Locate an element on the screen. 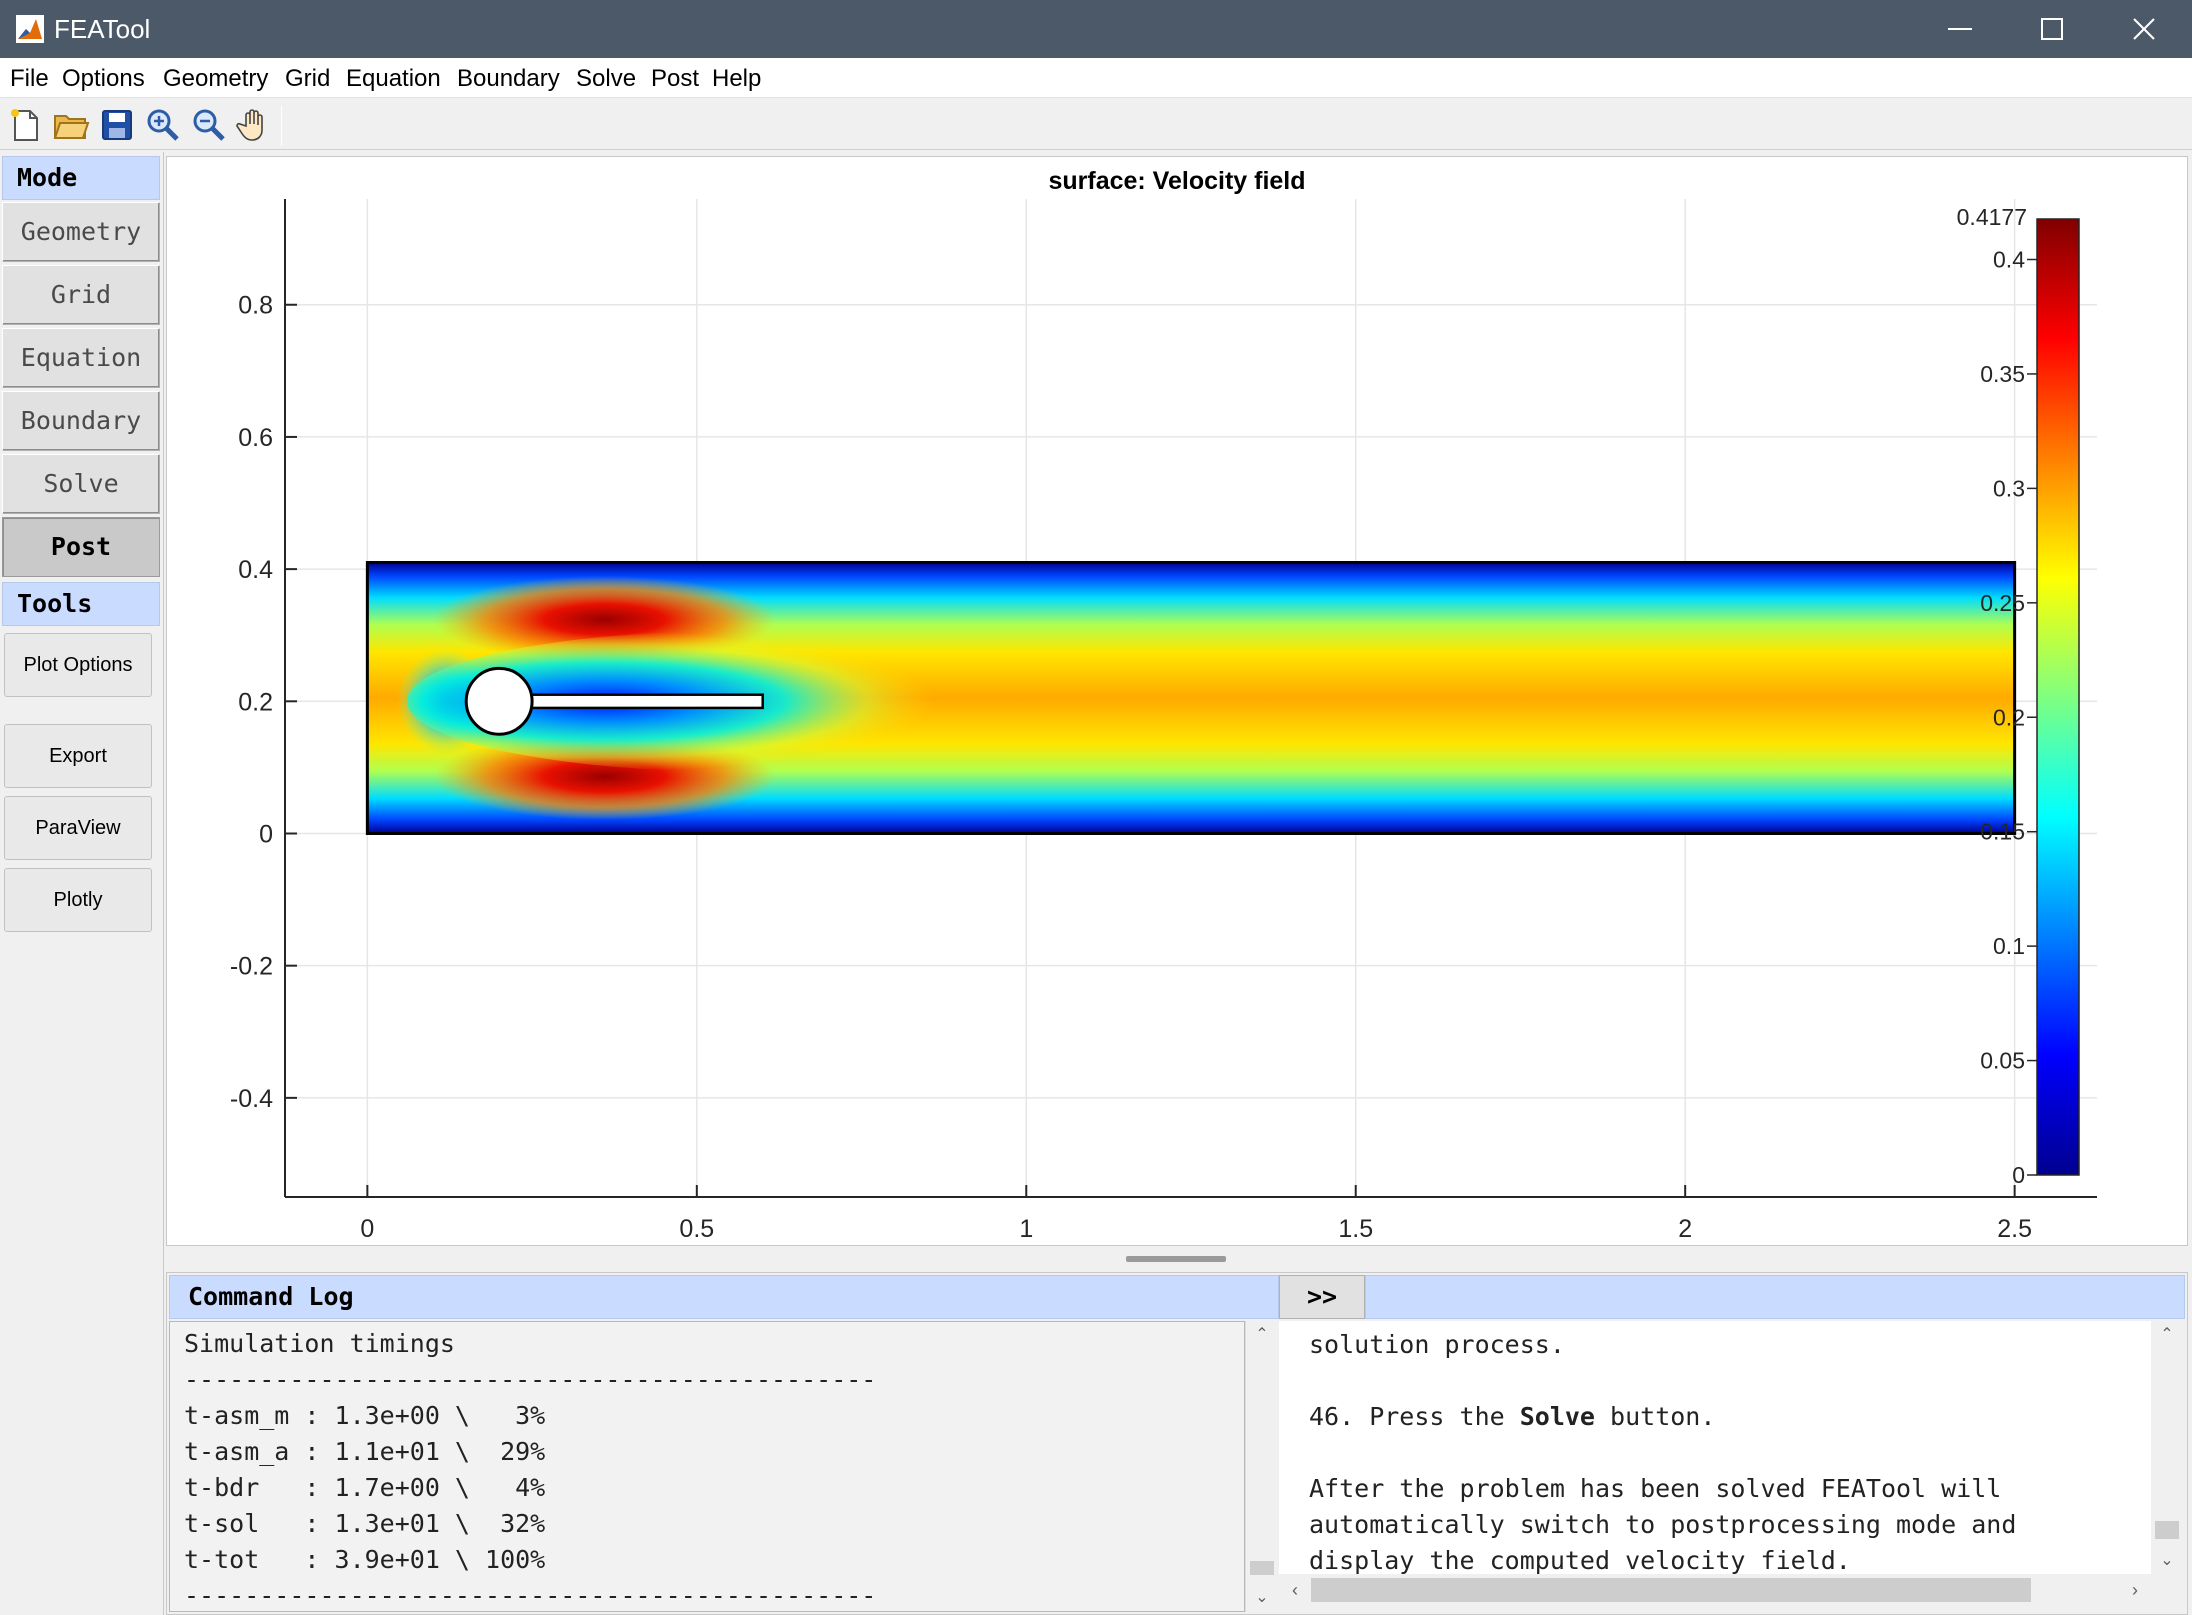  expand-help-button: >> is located at coordinates (1322, 1297).